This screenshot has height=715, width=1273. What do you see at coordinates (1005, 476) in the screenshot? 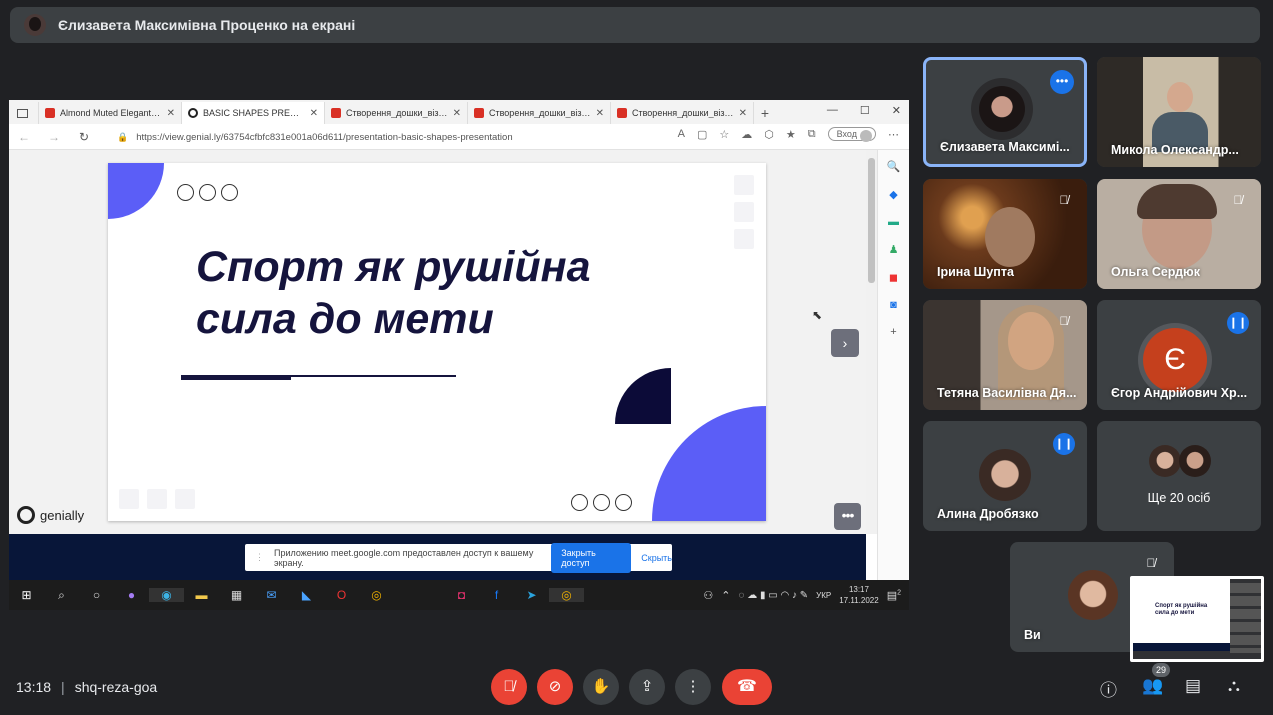
I see `participant-tile: ❙❙ Алина Дробязко` at bounding box center [1005, 476].